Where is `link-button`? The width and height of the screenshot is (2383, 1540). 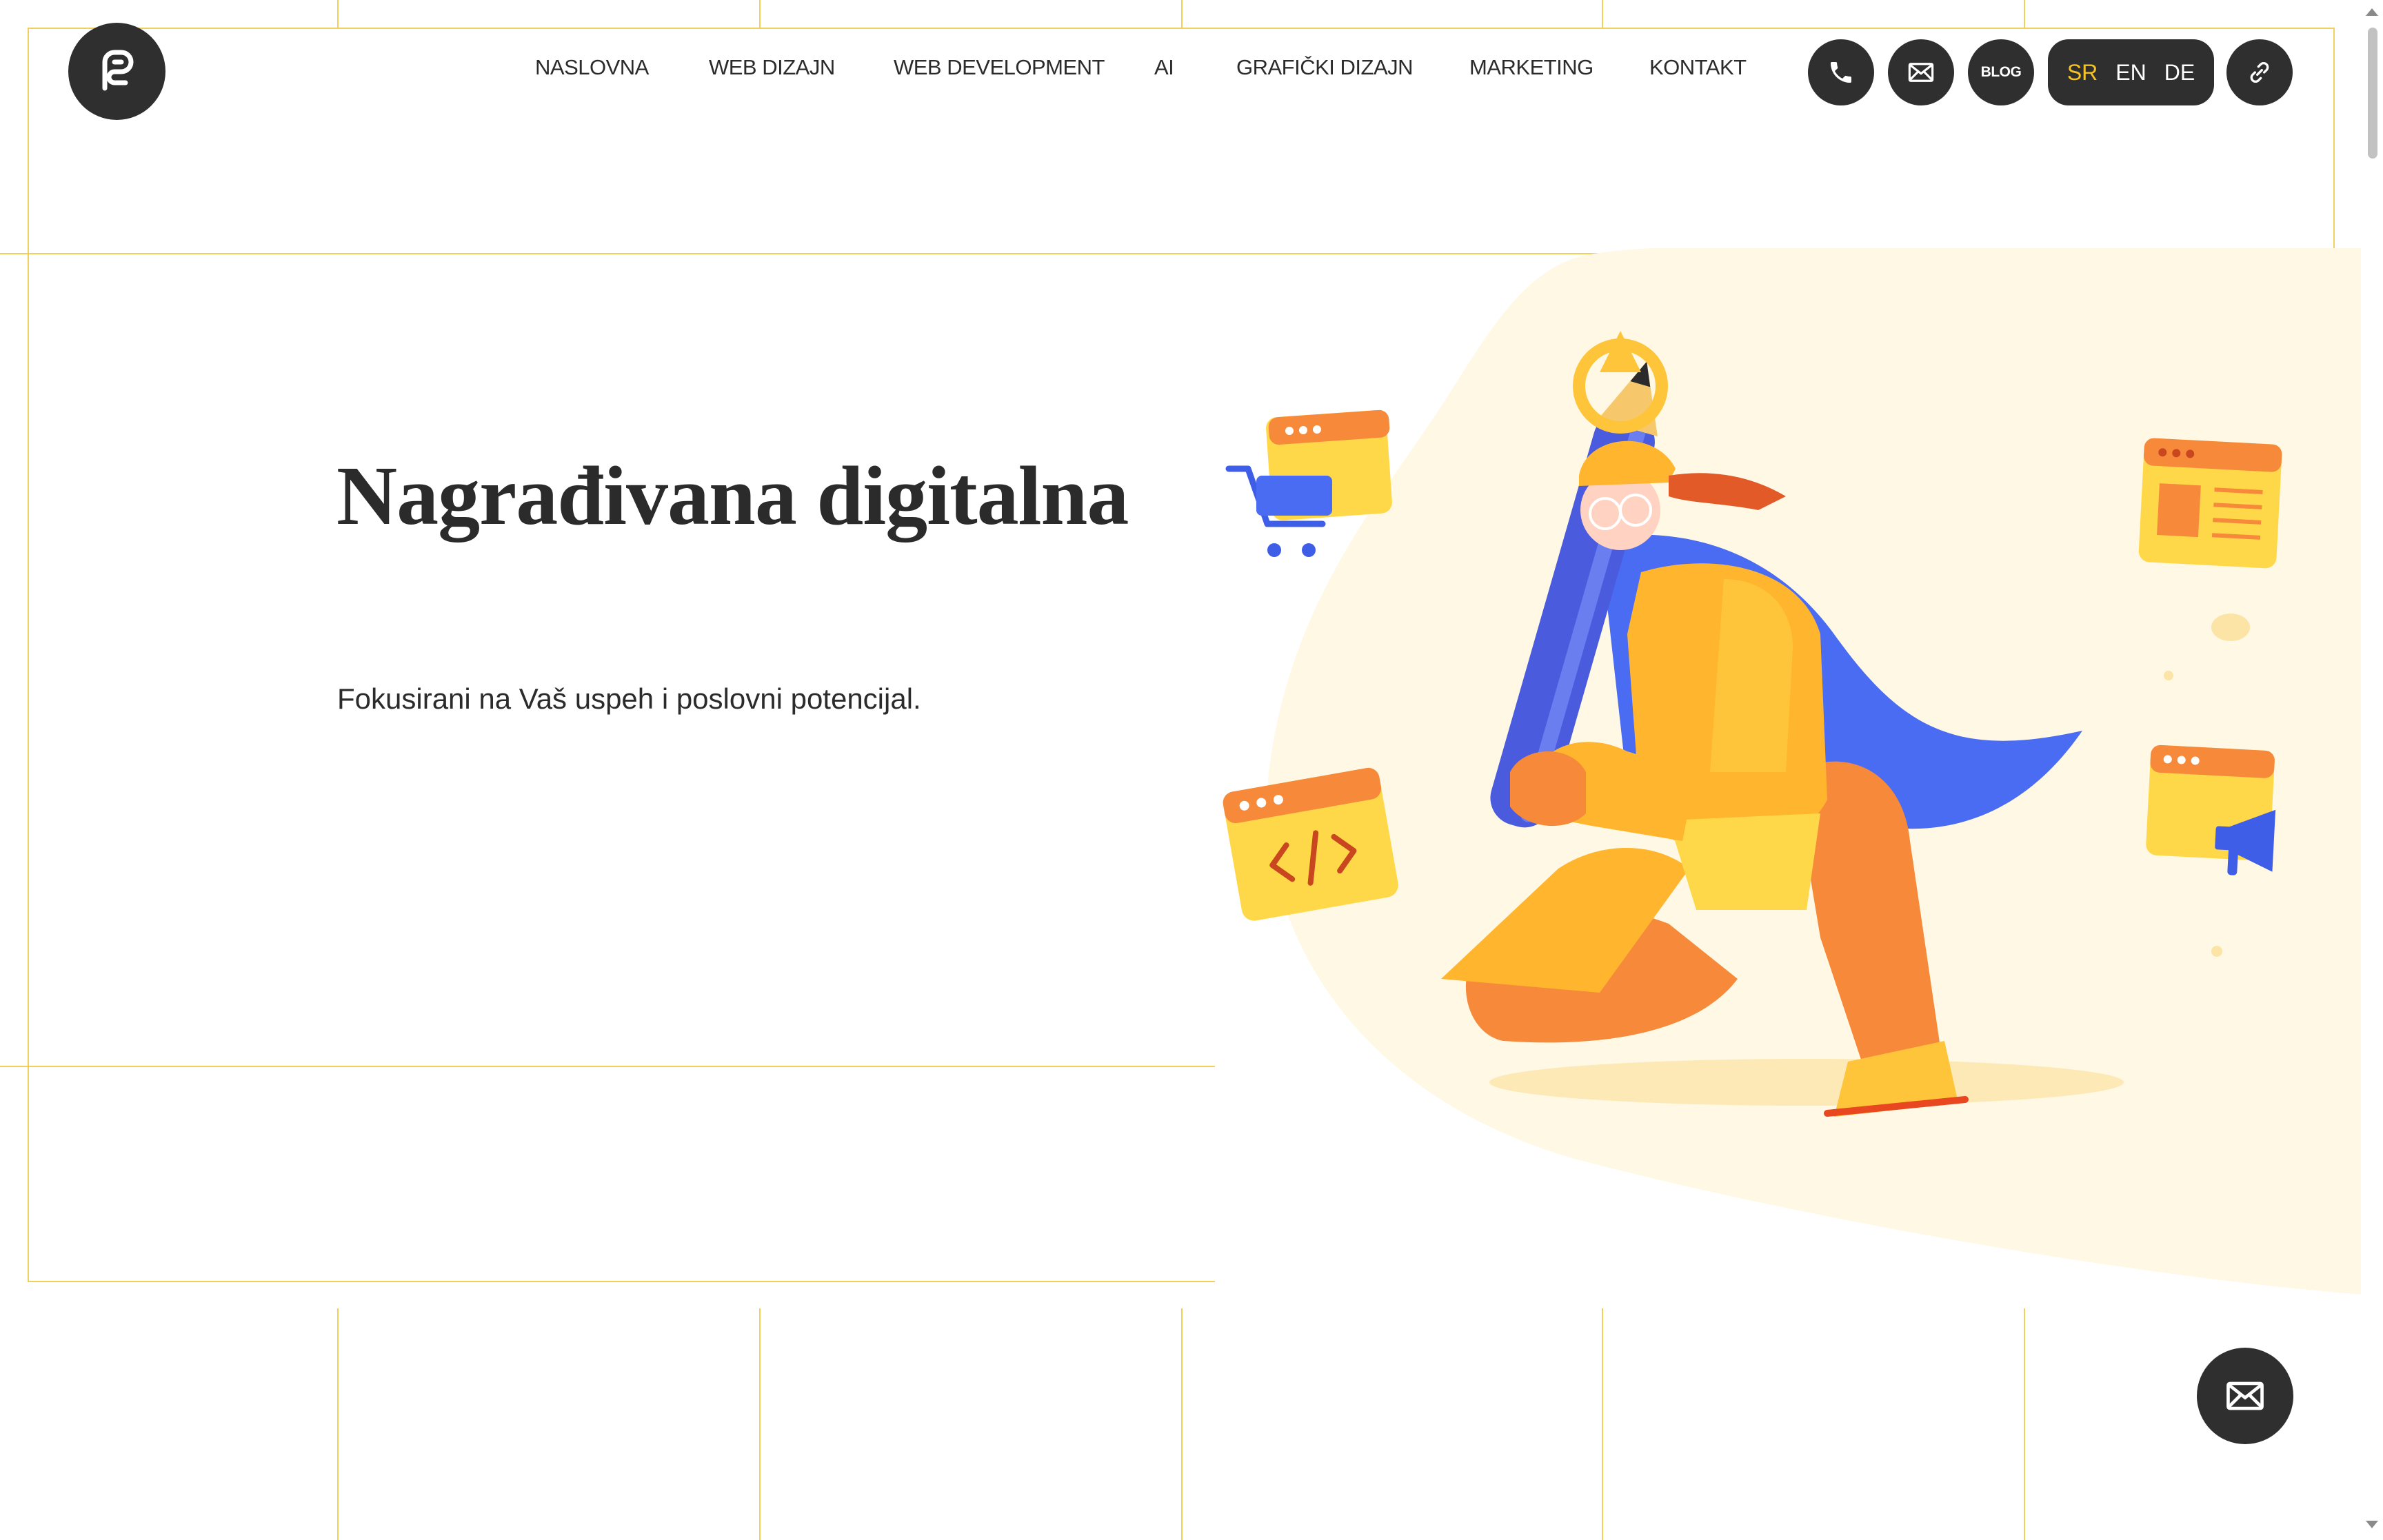 link-button is located at coordinates (2259, 72).